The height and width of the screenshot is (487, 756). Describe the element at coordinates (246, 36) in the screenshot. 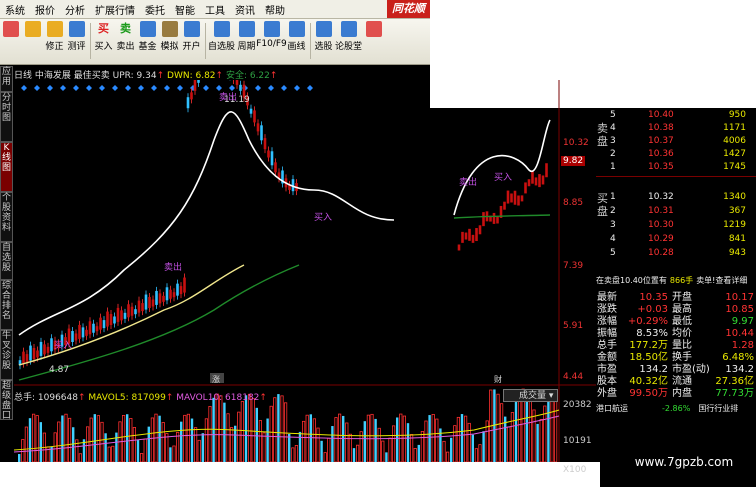

I see `toolbar-button: 周期` at that location.